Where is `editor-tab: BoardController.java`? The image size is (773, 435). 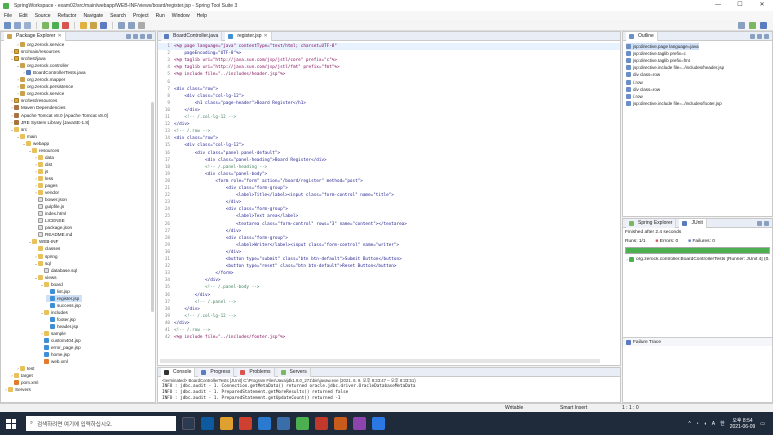 editor-tab: BoardController.java is located at coordinates (192, 36).